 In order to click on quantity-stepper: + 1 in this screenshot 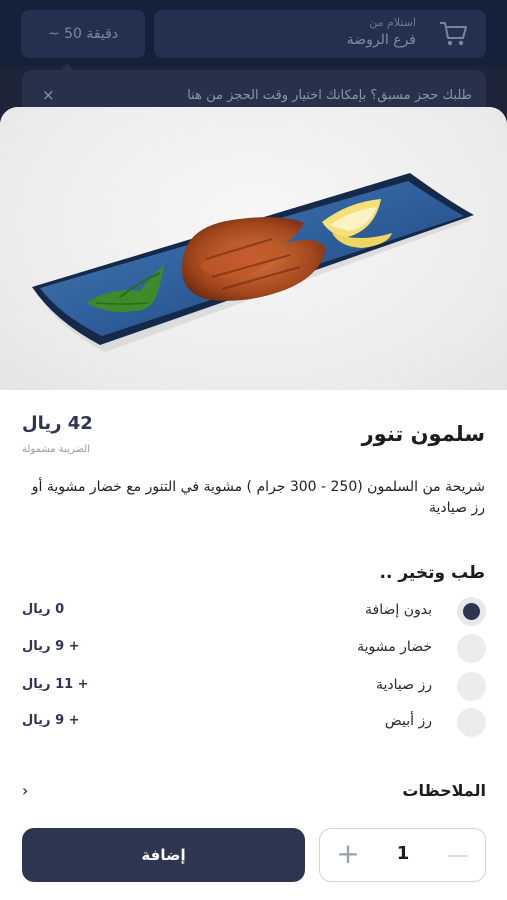, I will do `click(402, 855)`.